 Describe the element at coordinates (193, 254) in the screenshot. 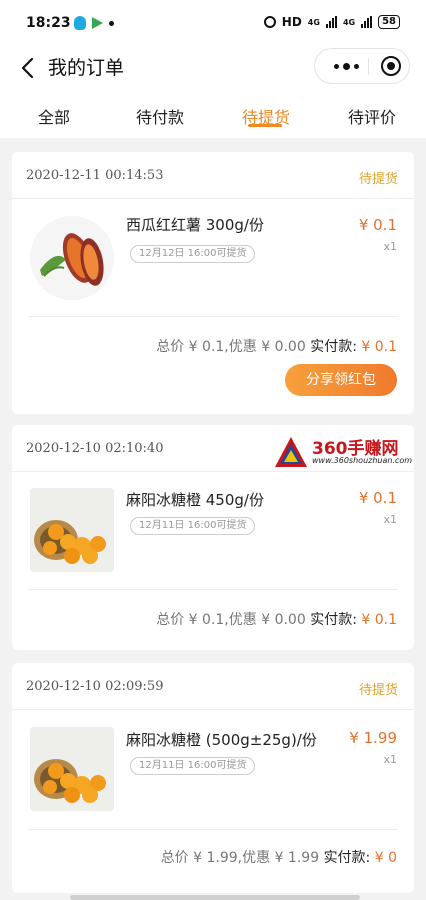

I see `pickup-time-badge: 12月12日 16:00可提货` at that location.